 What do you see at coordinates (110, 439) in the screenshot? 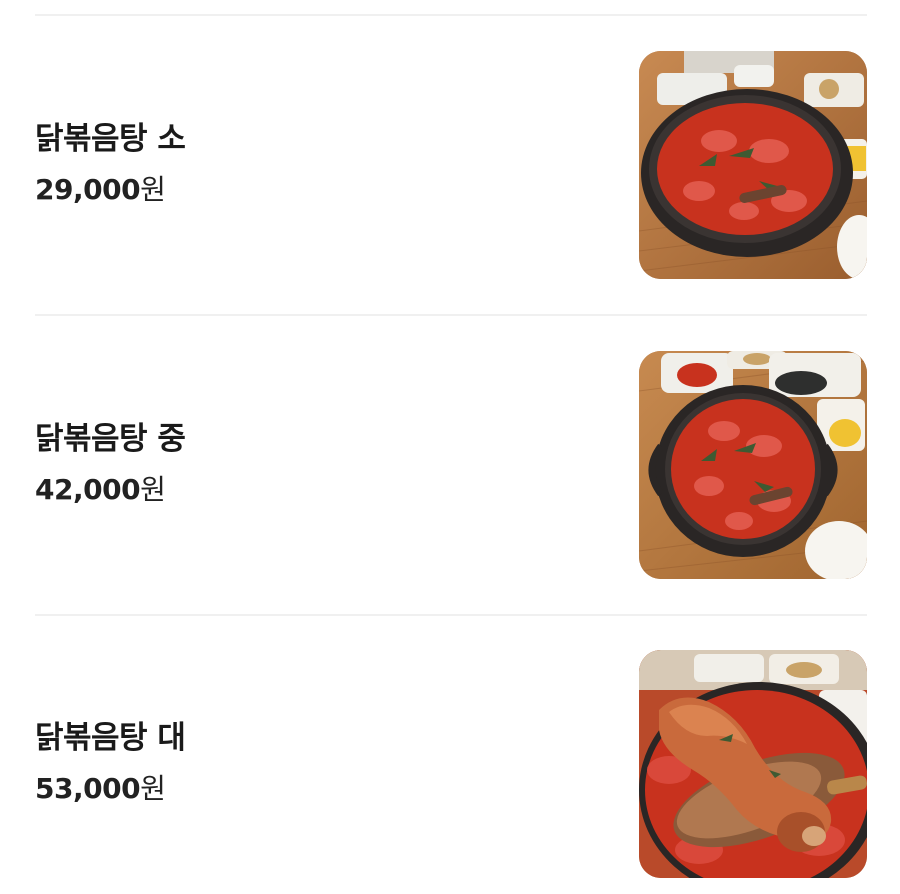
I see `menu-item-name: 닭볶음탕 중` at bounding box center [110, 439].